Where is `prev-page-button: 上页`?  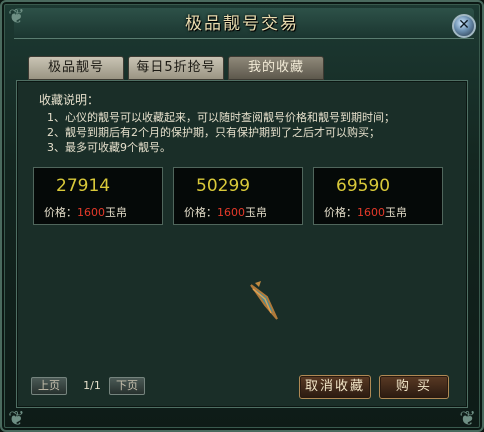
prev-page-button: 上页 is located at coordinates (49, 386).